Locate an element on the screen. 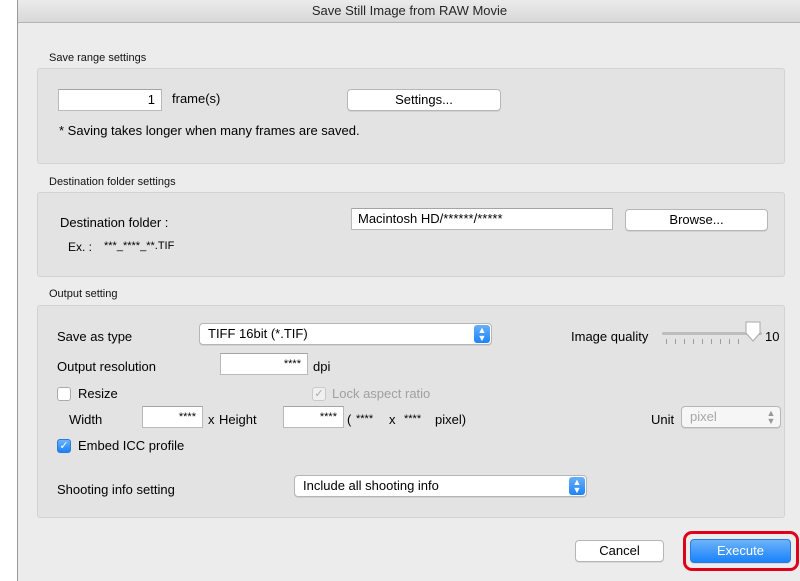  resize-checkbox is located at coordinates (64, 394).